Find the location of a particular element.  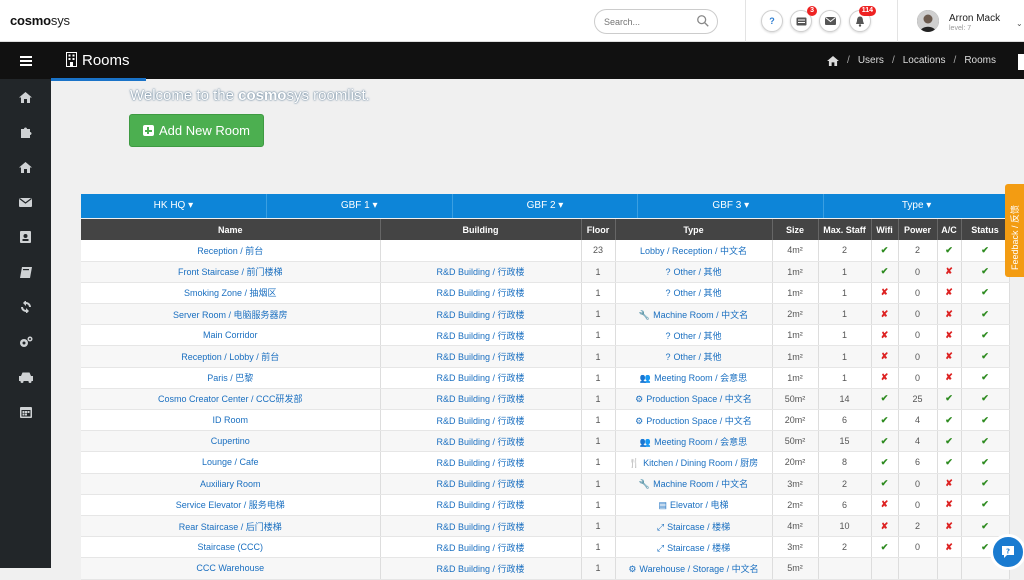

column-header-wifi: Wifi is located at coordinates (885, 229).